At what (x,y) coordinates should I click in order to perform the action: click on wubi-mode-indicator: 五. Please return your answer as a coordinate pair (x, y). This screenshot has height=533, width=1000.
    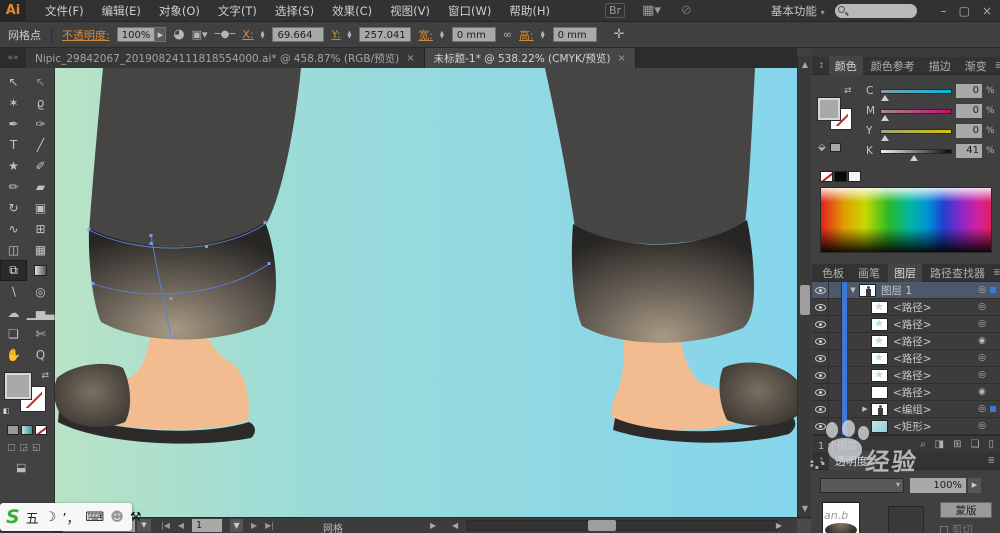
    Looking at the image, I should click on (32, 517).